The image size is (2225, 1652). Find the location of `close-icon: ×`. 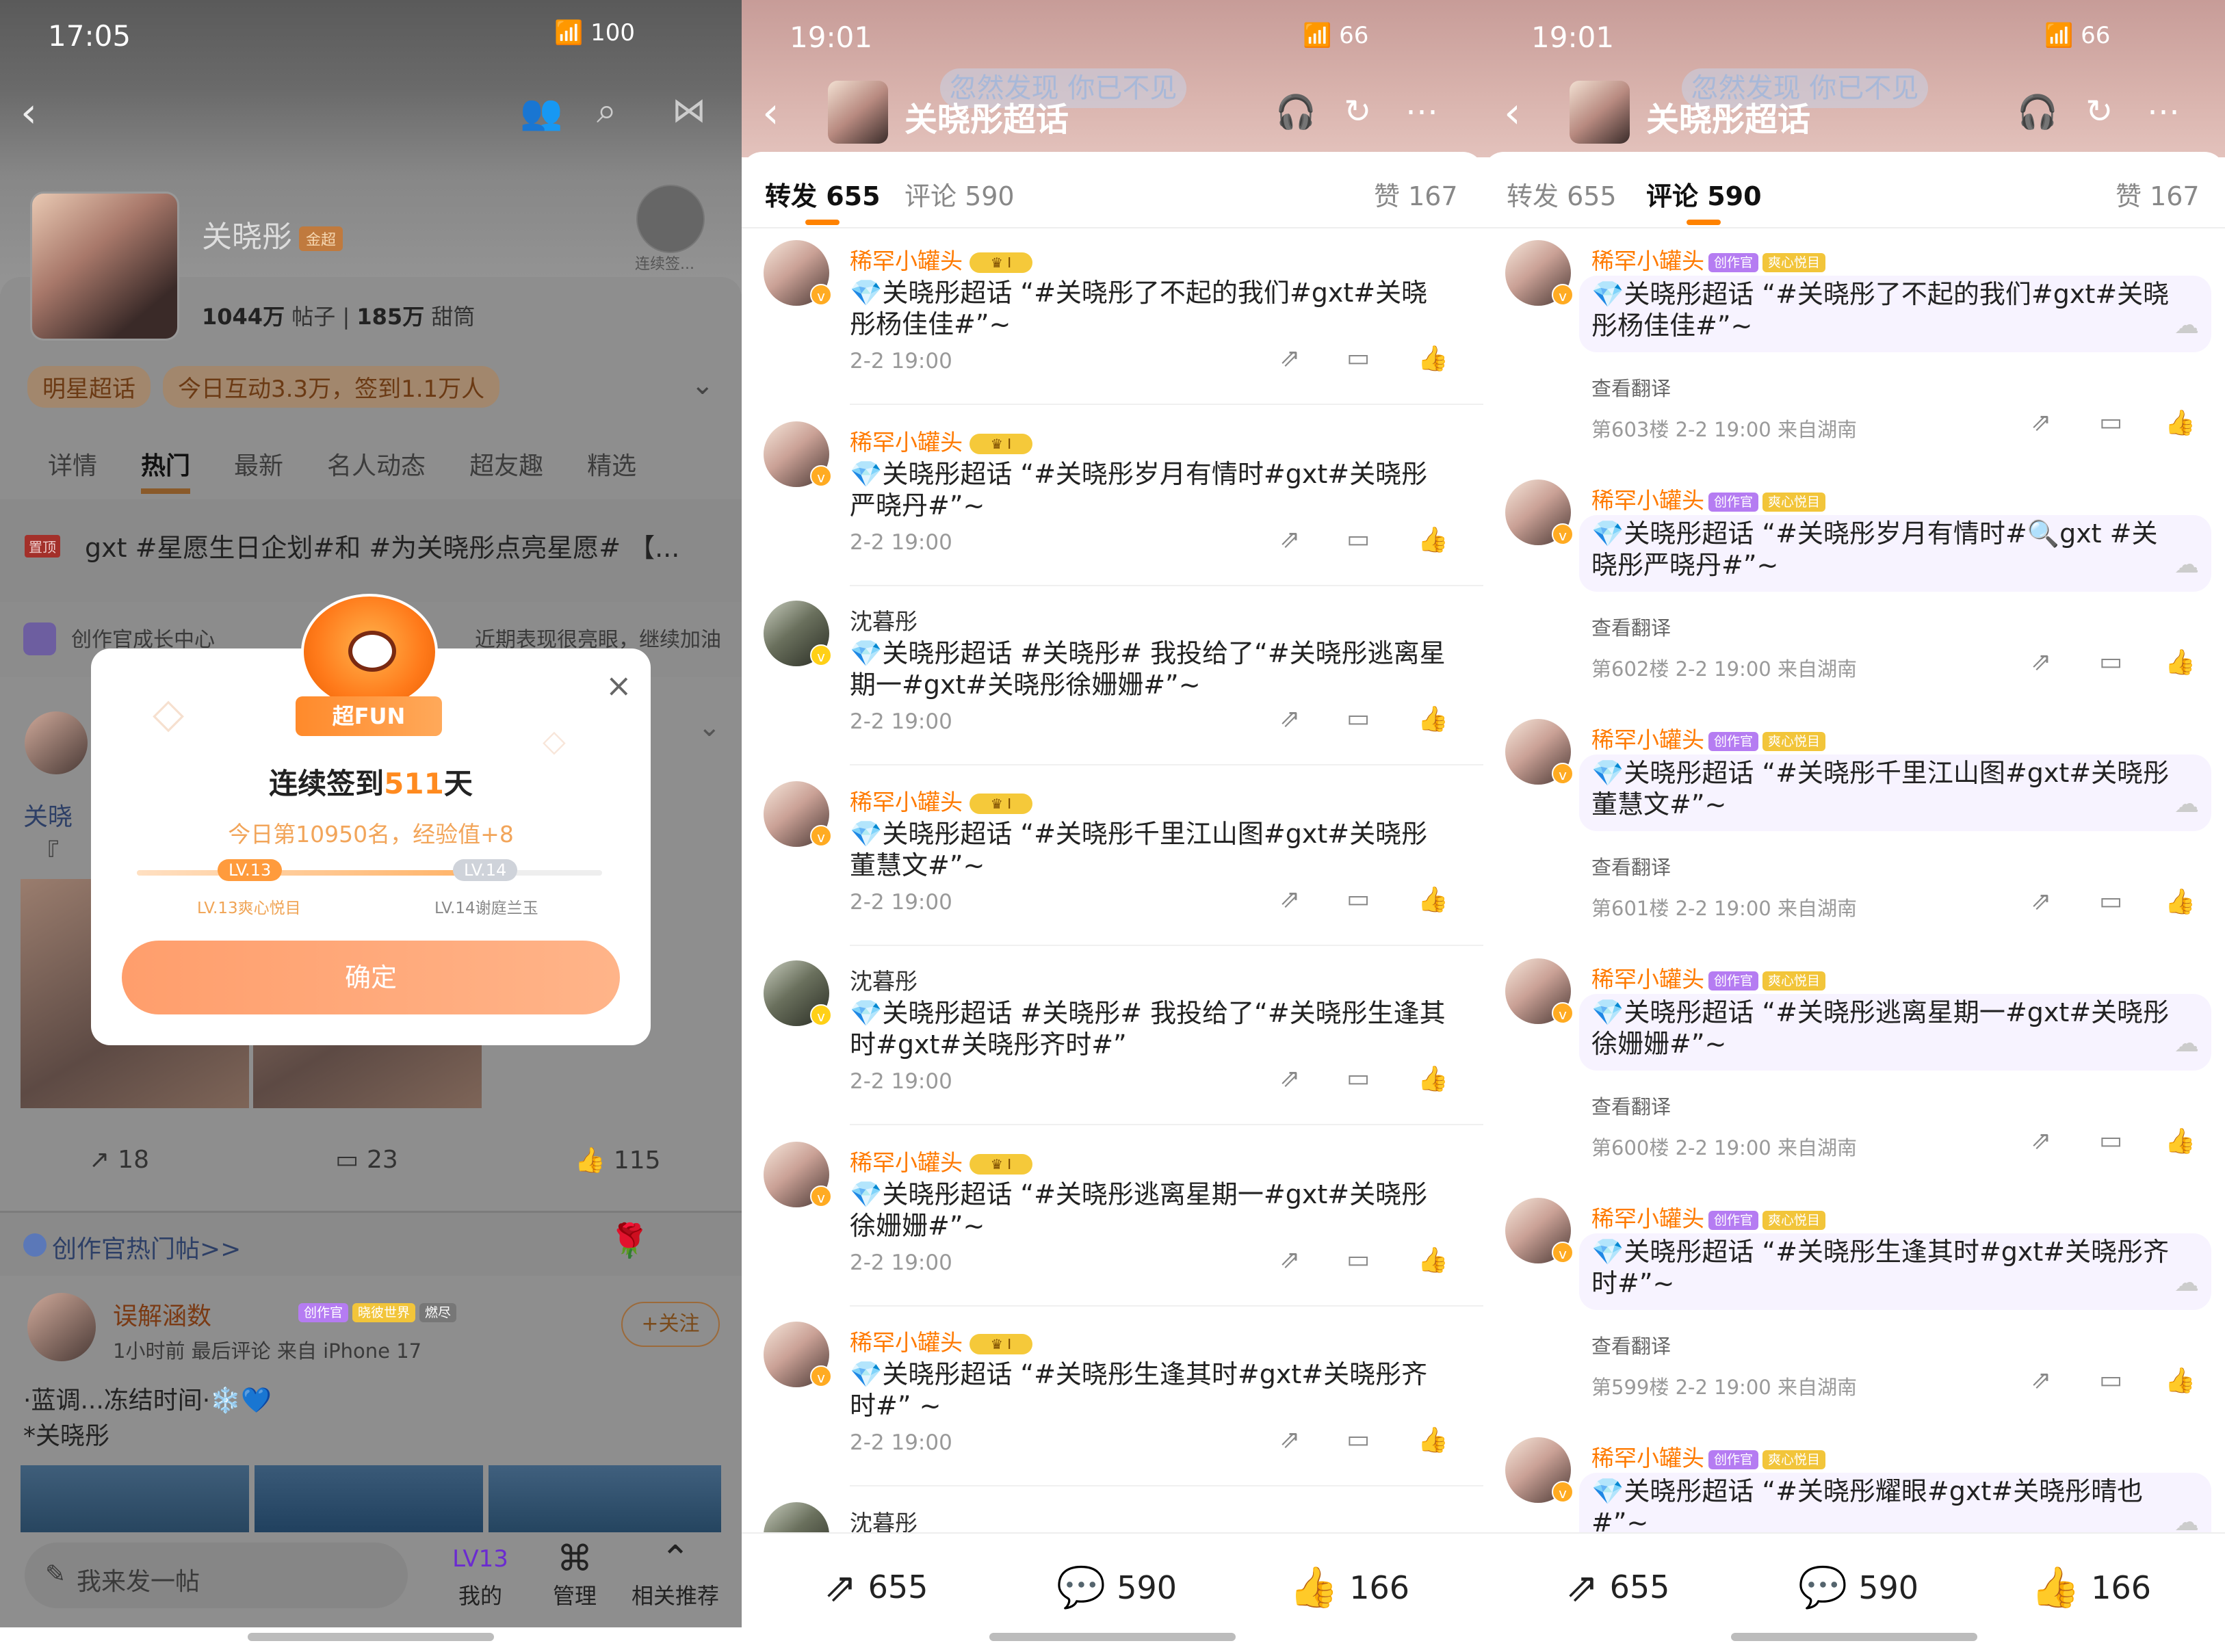

close-icon: × is located at coordinates (619, 685).